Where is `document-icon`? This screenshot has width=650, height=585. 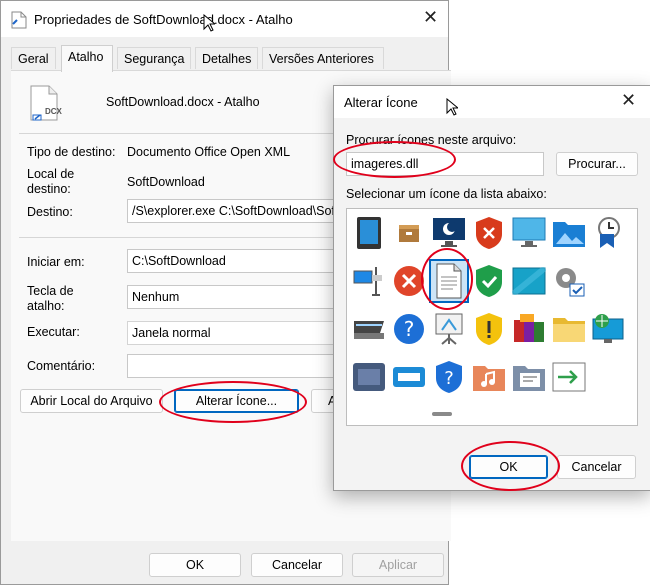
document-icon is located at coordinates (19, 21).